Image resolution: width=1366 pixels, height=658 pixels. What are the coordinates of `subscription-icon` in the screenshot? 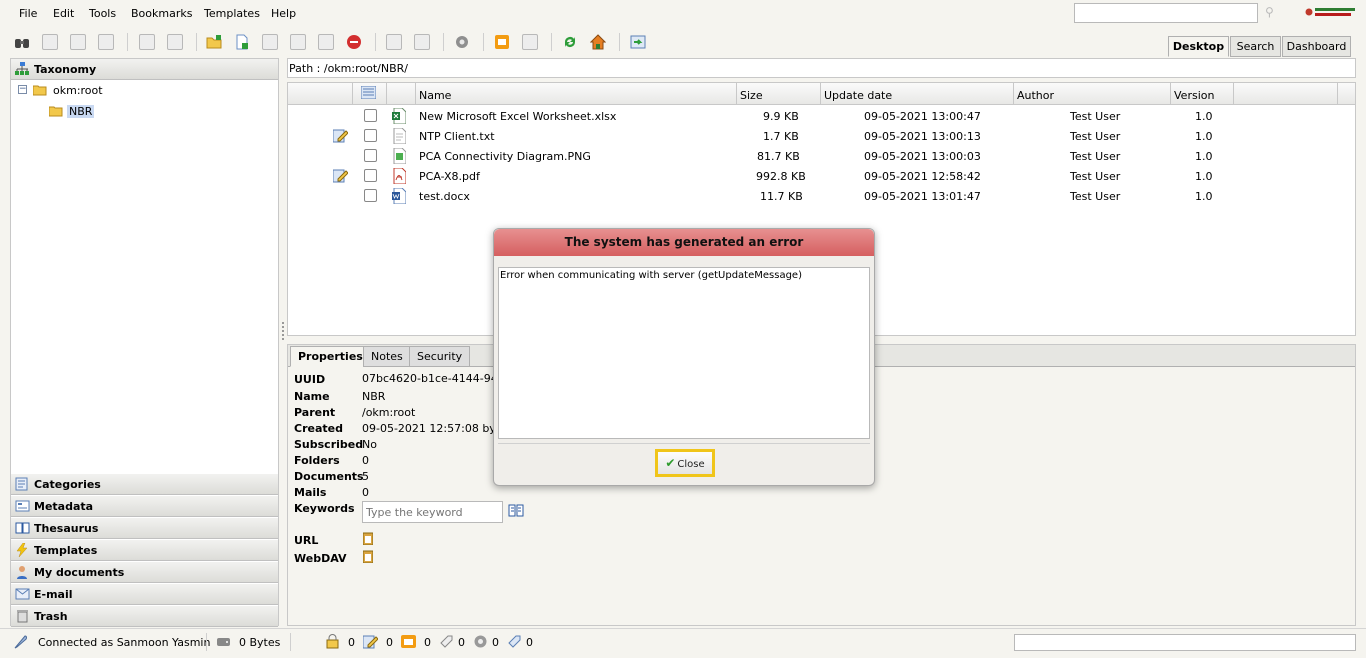 It's located at (408, 641).